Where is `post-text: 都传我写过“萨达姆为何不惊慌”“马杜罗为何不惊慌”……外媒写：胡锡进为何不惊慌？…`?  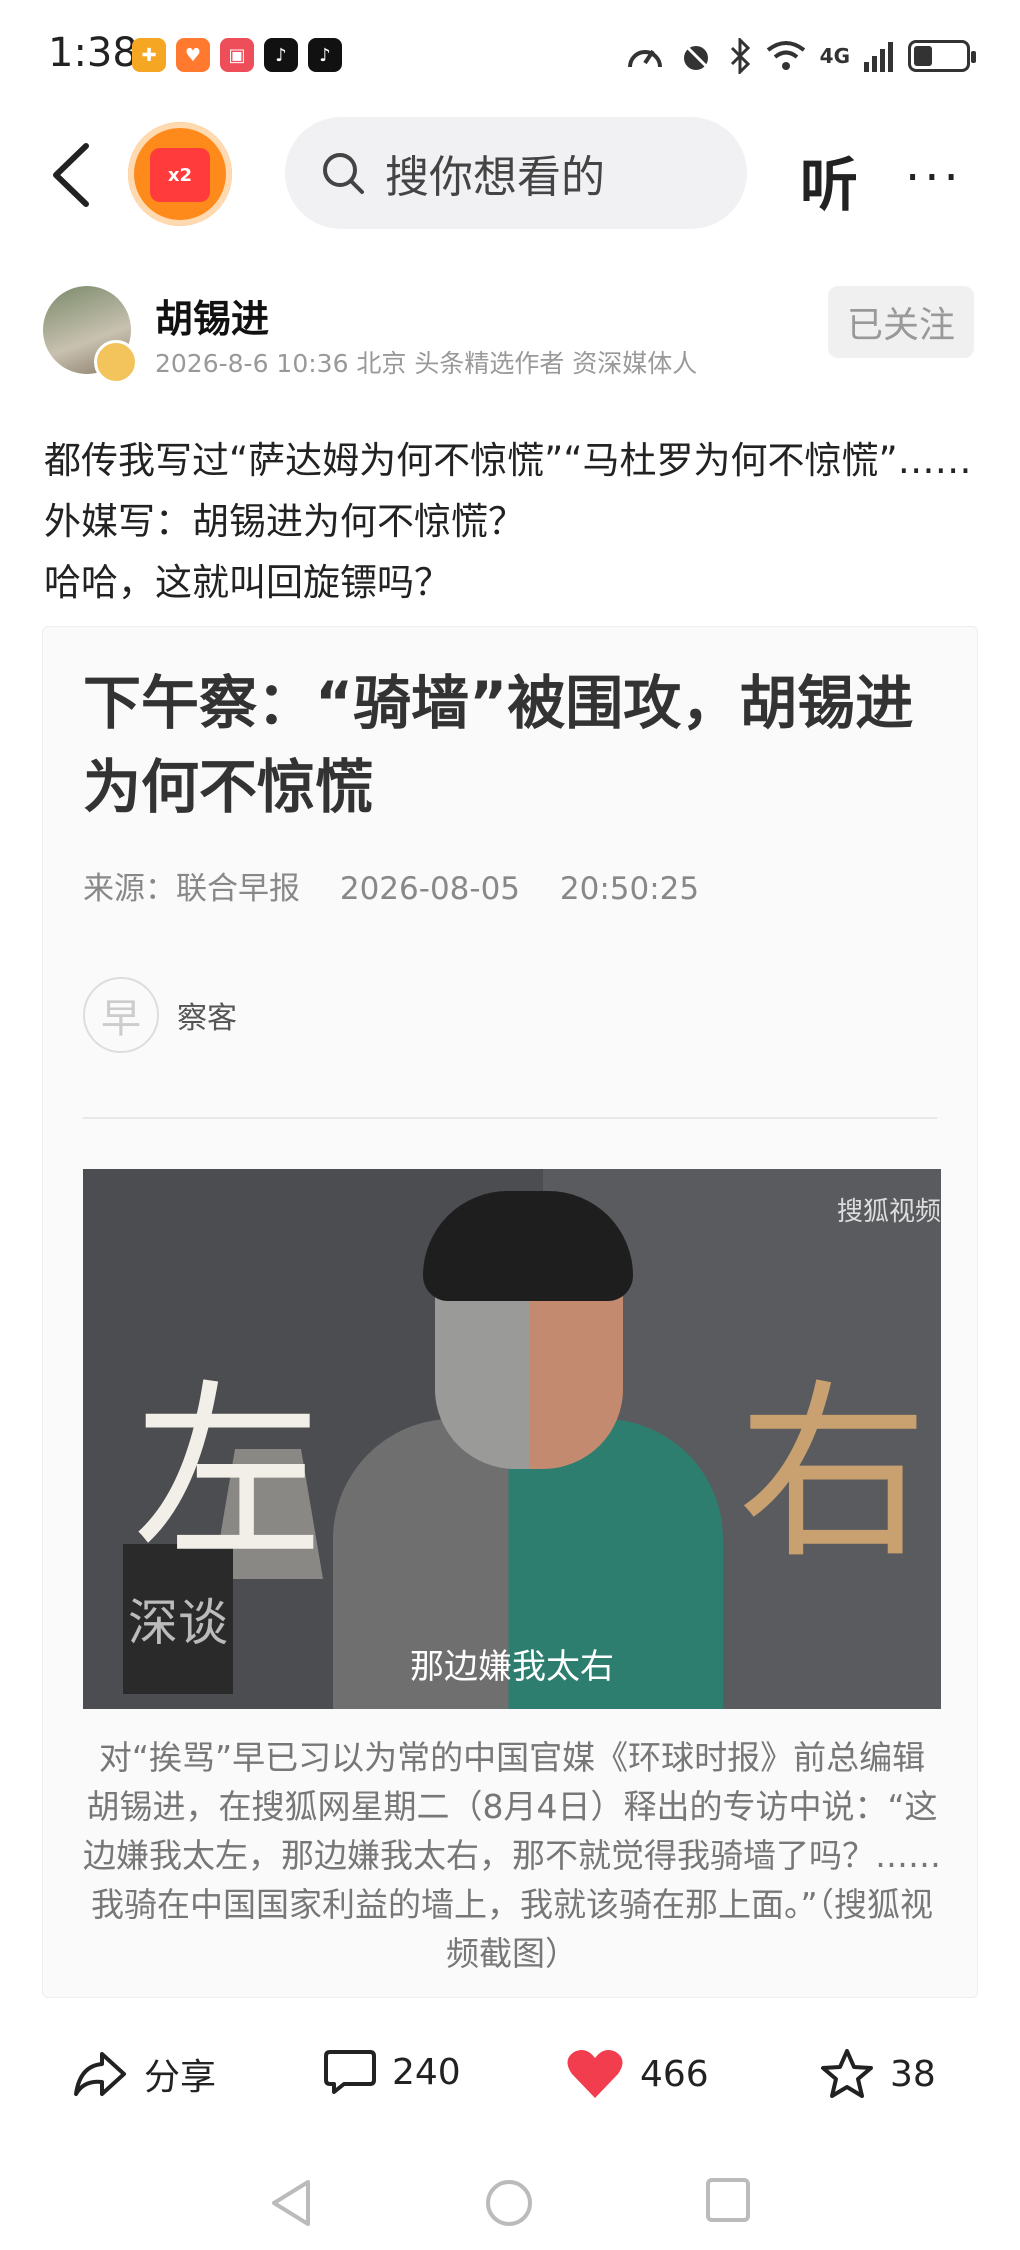 post-text: 都传我写过“萨达姆为何不惊慌”“马杜罗为何不惊慌”……外媒写：胡锡进为何不惊慌？… is located at coordinates (508, 521).